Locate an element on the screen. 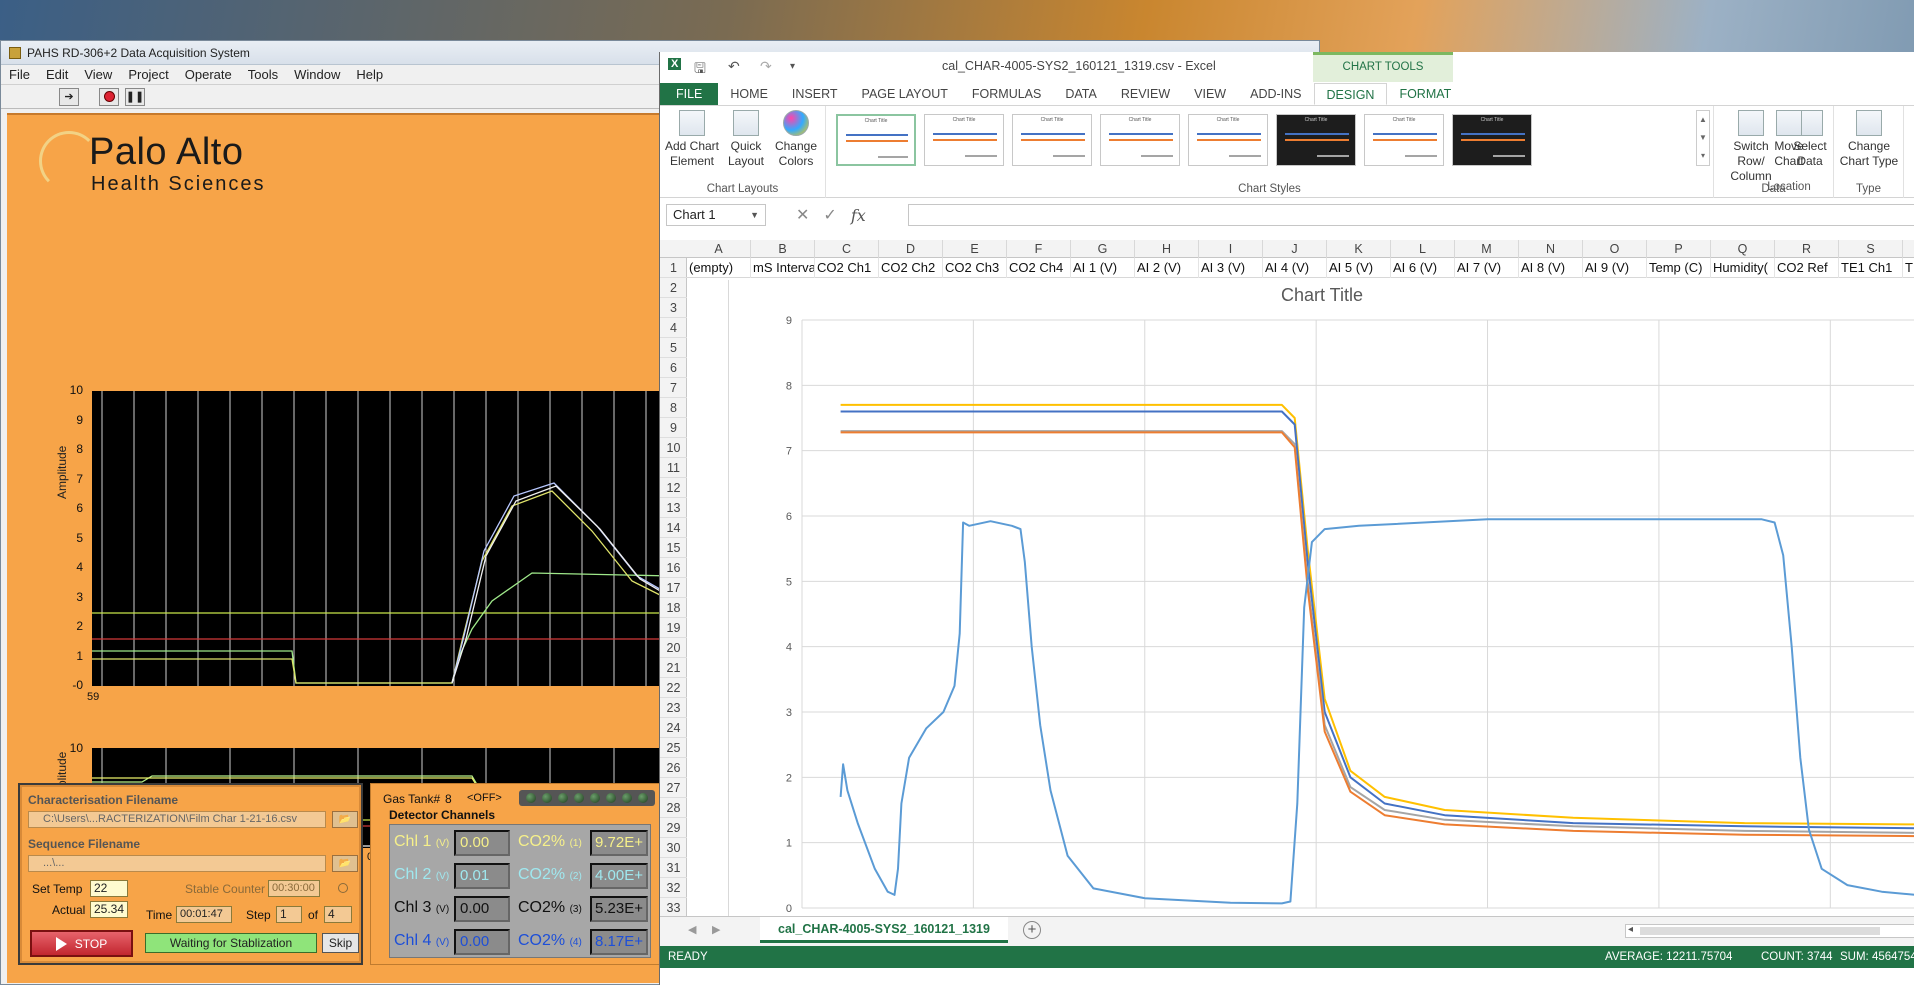  insert-function-icon: fx is located at coordinates (858, 215).